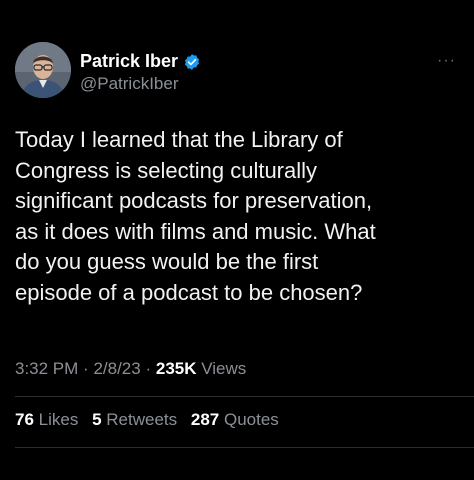 The height and width of the screenshot is (480, 474). I want to click on quotes-label: Quotes, so click(251, 419).